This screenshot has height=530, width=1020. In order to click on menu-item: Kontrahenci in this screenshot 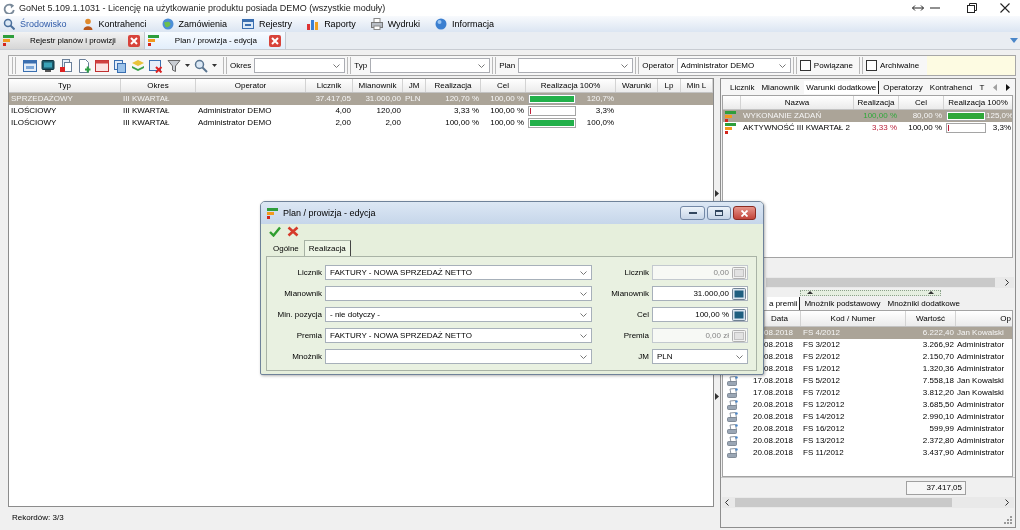, I will do `click(114, 24)`.